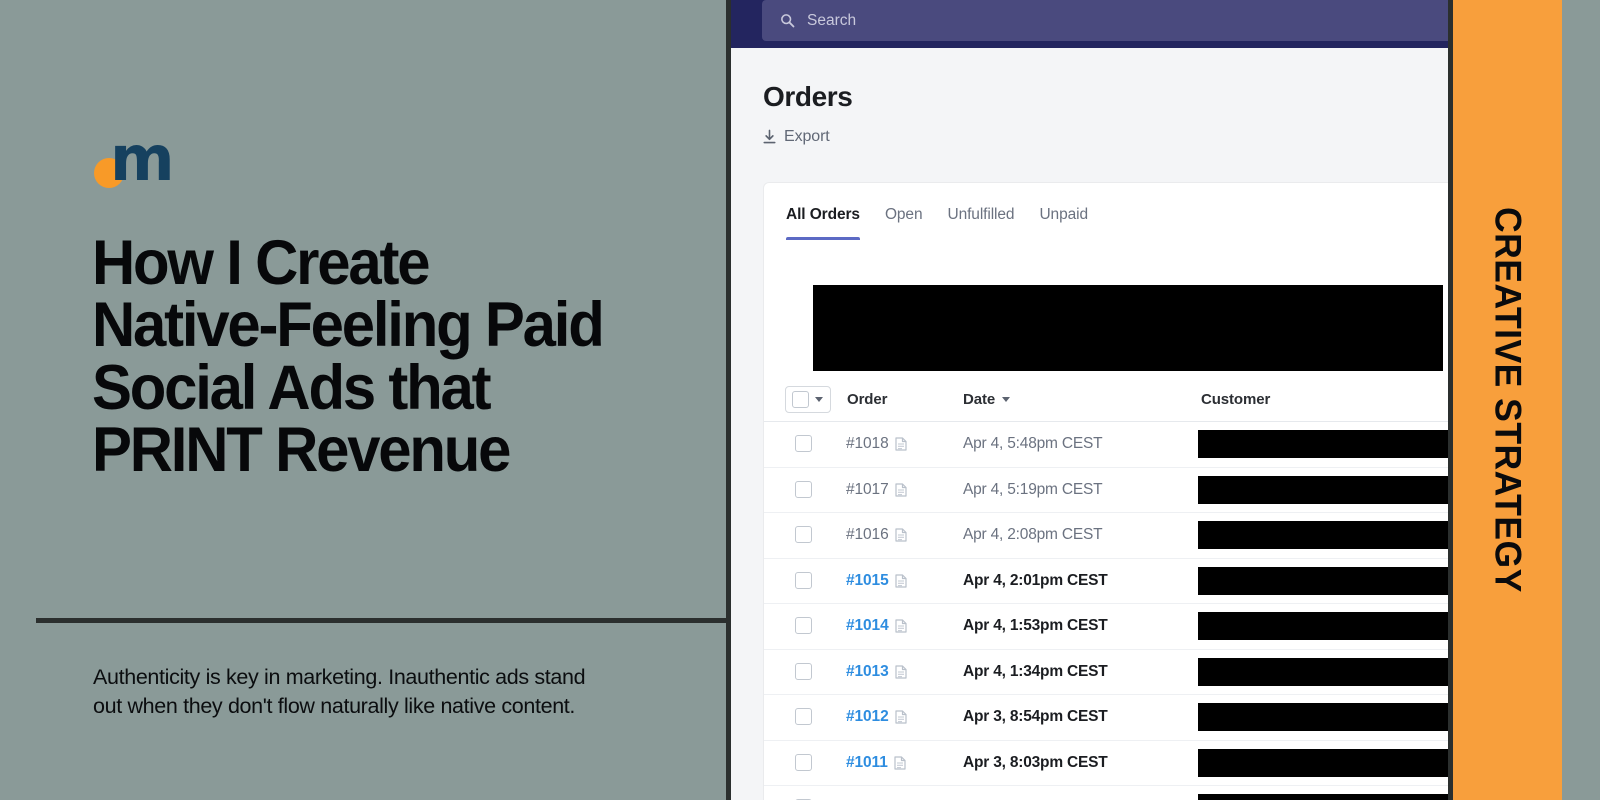  I want to click on order-date: Apr 4, 1:34pm CEST, so click(1035, 671).